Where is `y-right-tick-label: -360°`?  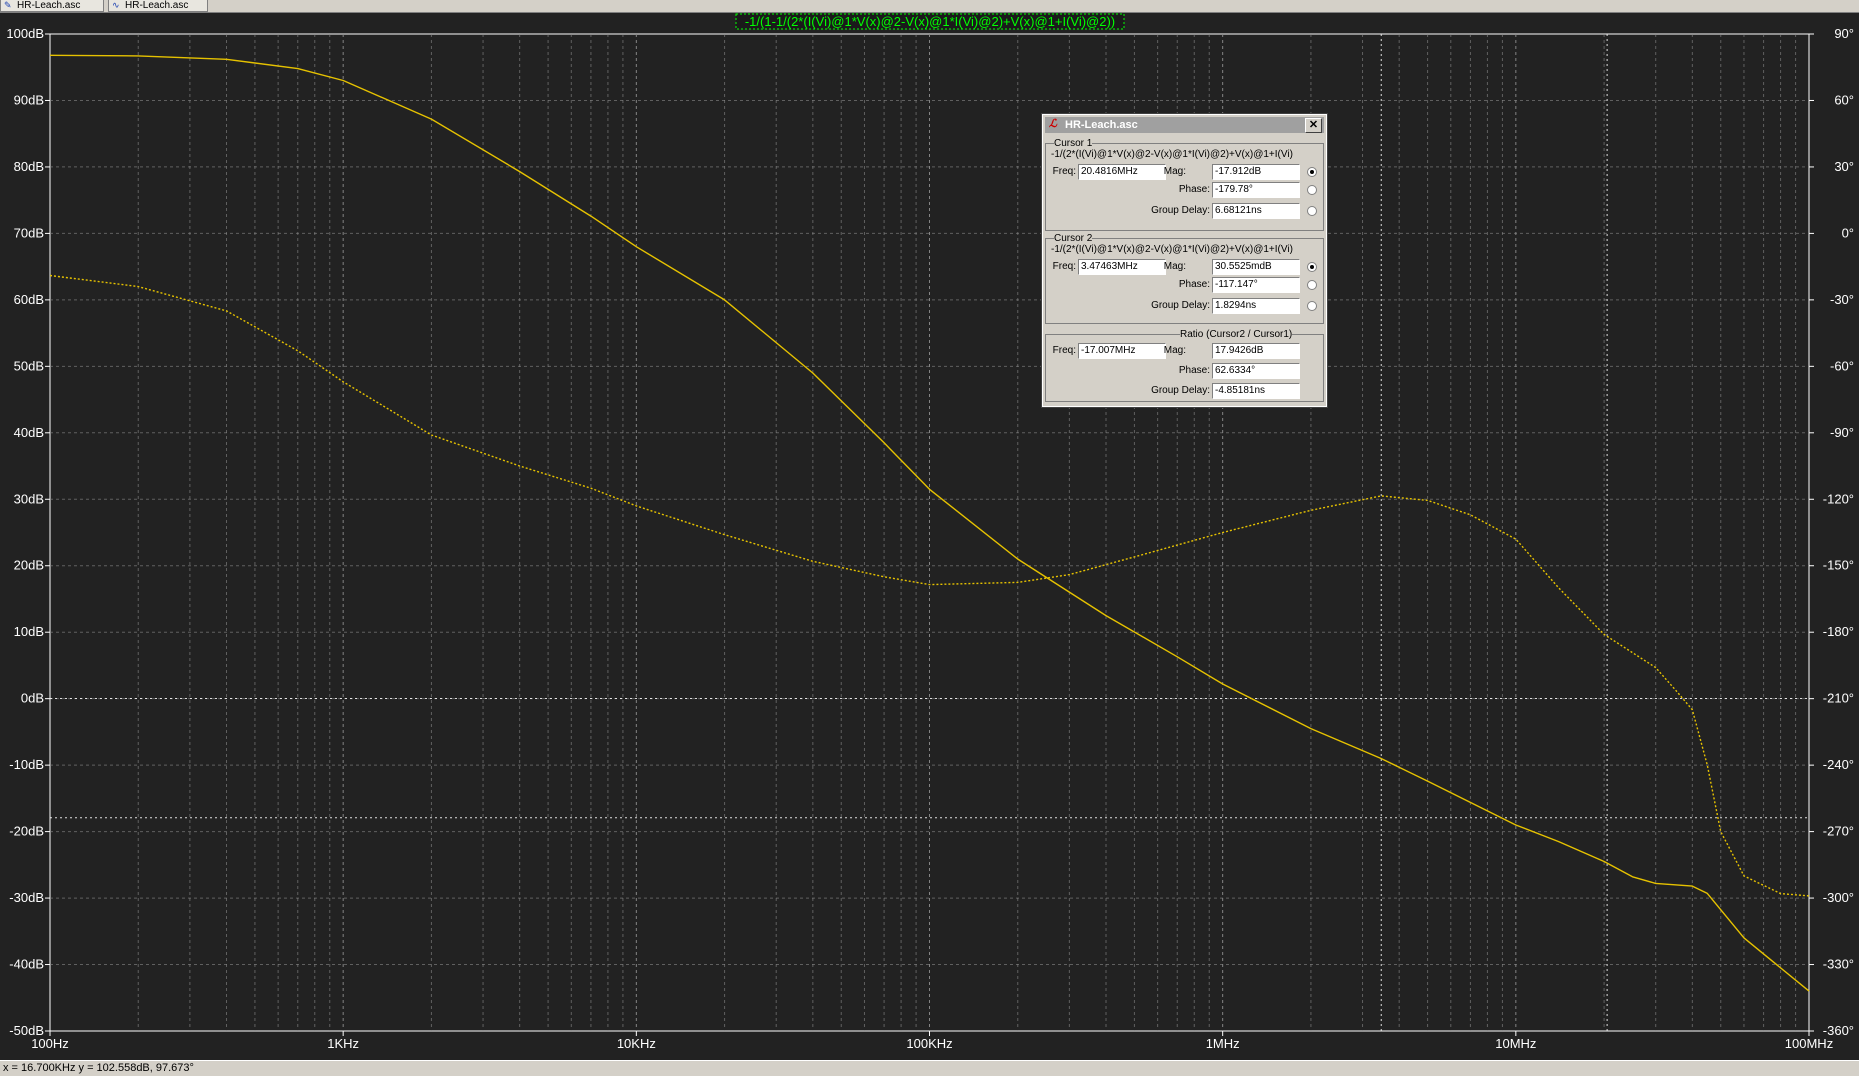
y-right-tick-label: -360° is located at coordinates (1838, 1030).